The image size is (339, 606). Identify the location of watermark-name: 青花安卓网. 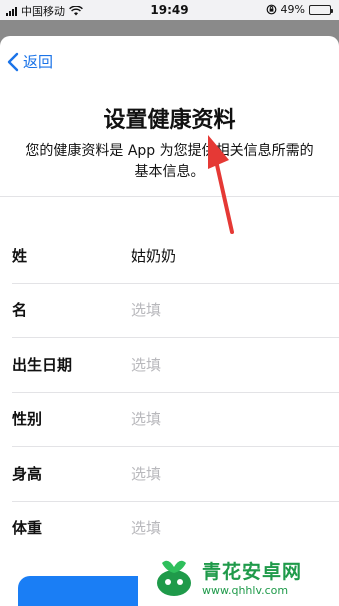
(252, 572).